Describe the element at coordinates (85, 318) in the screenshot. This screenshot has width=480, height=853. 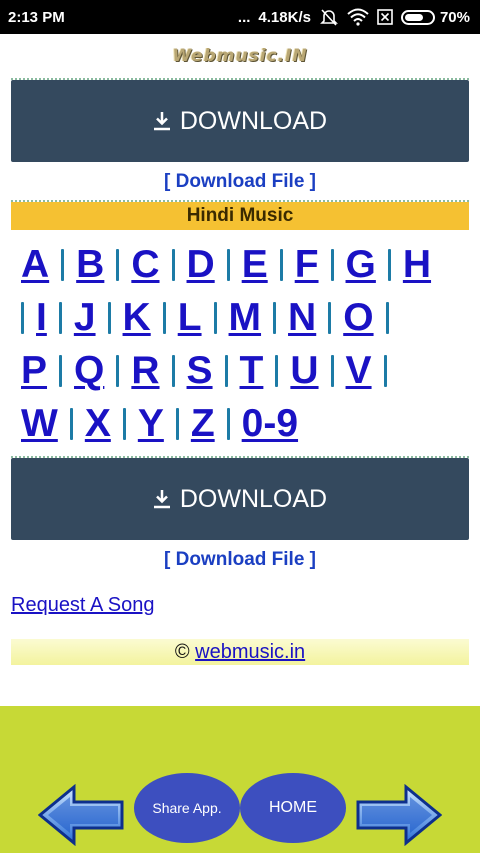
I see `letter-link-j: J` at that location.